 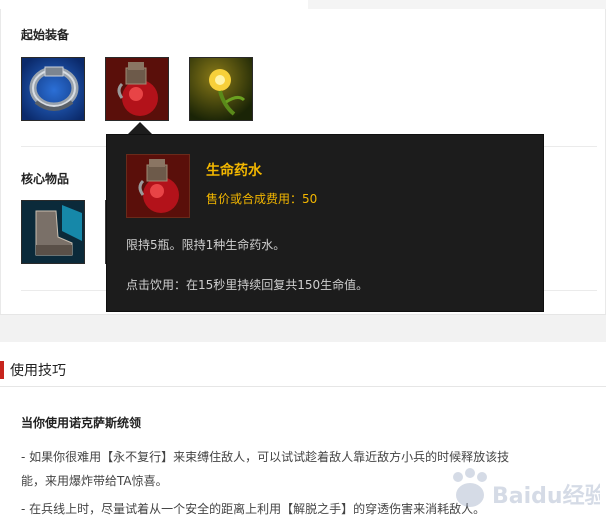 What do you see at coordinates (0, 161) in the screenshot?
I see `panel-left-border` at bounding box center [0, 161].